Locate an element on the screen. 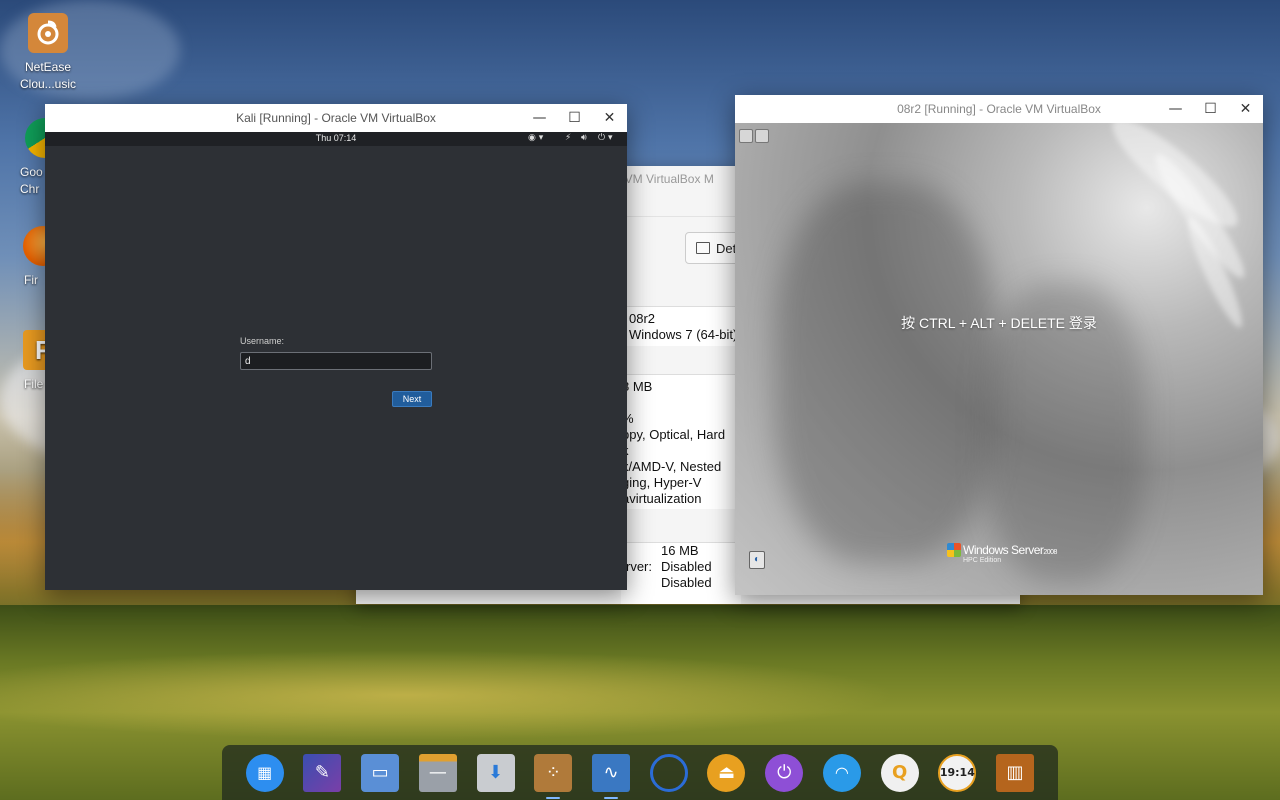 The image size is (1280, 800). dock-trash: ▥ is located at coordinates (1015, 773).